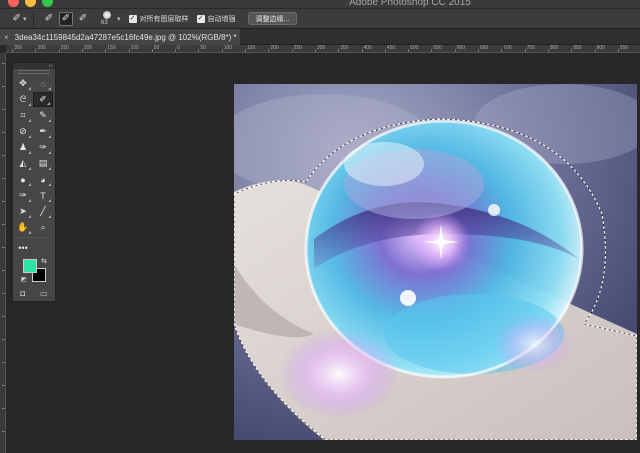 This screenshot has height=453, width=640. I want to click on brush-subtract-icon: ✐, so click(83, 18).